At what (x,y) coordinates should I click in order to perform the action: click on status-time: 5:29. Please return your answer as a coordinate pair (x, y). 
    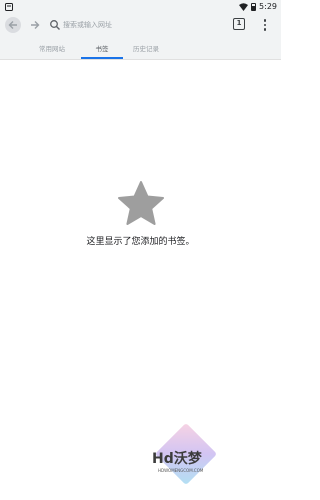
    Looking at the image, I should click on (268, 6).